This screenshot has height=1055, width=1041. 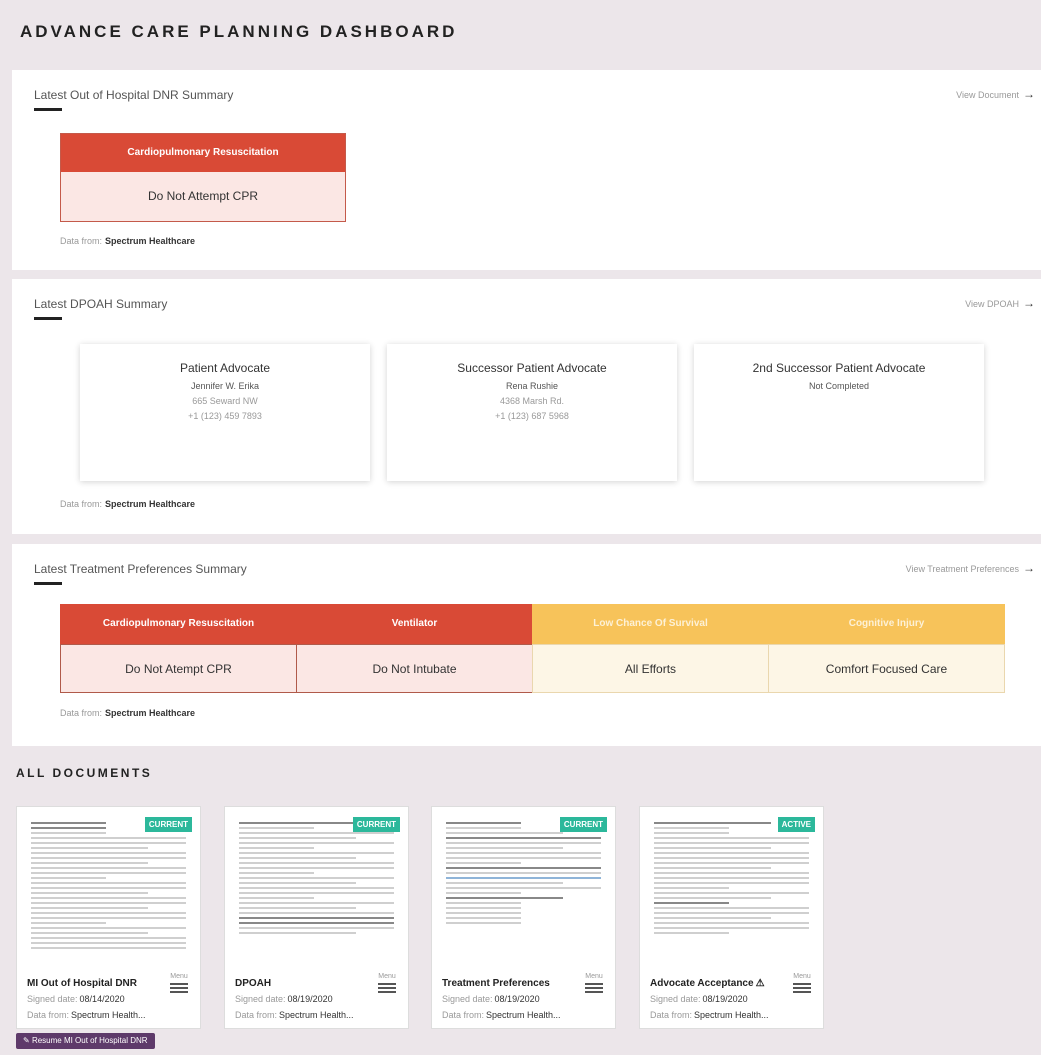 I want to click on view-treatment-preferences-link: View Treatment Preferences →, so click(x=970, y=568).